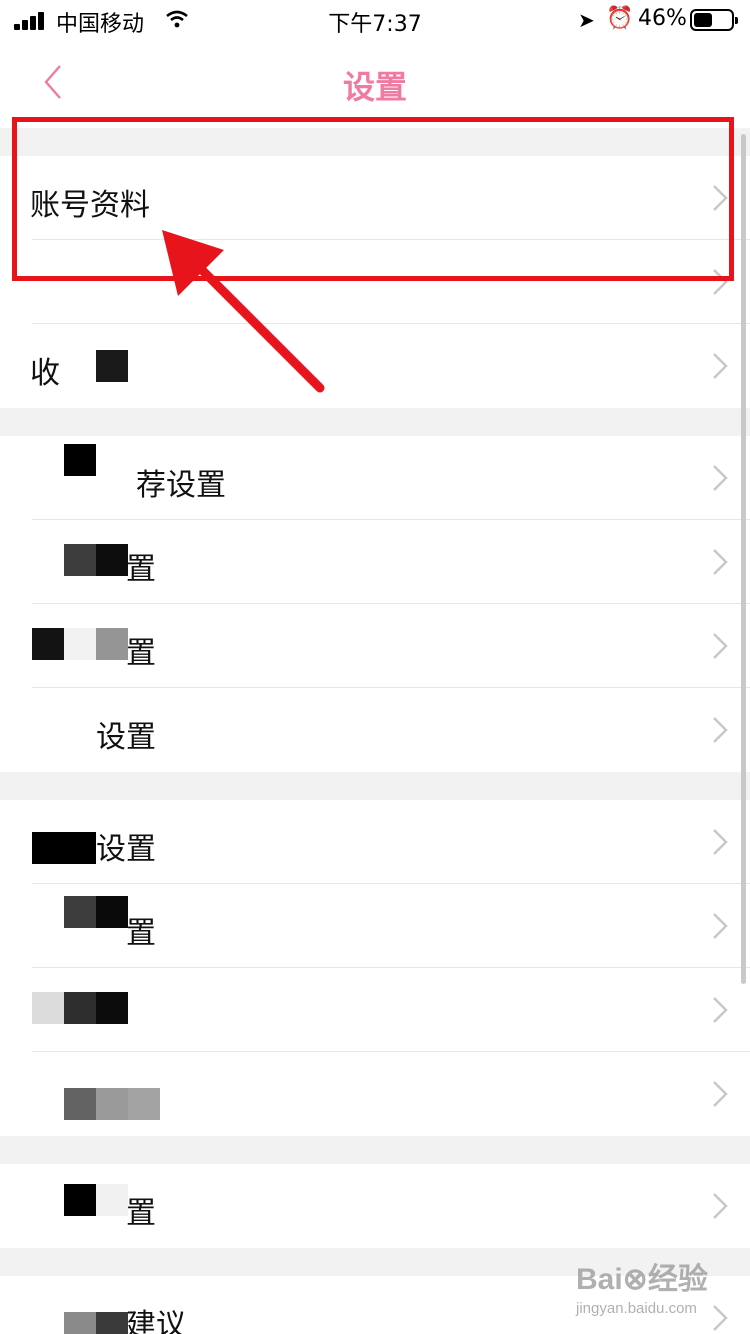 Image resolution: width=750 pixels, height=1334 pixels. What do you see at coordinates (181, 485) in the screenshot?
I see `row-label: 荐设置` at bounding box center [181, 485].